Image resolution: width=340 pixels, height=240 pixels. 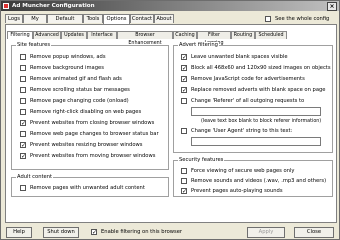 I want to click on subtab-scheduled: Scheduled, so click(x=271, y=35).